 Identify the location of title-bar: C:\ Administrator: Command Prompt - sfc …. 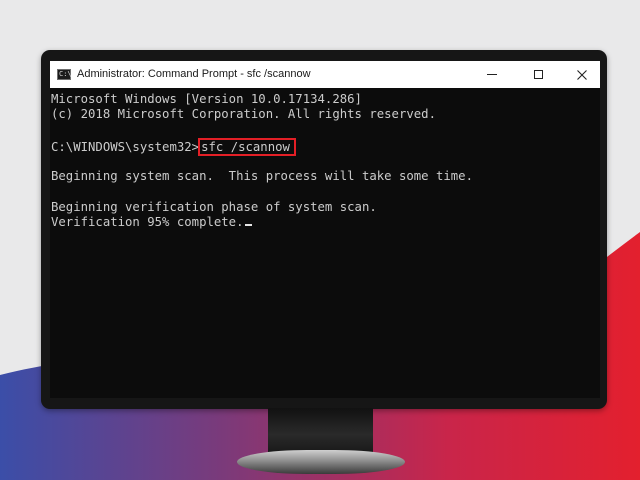
(325, 74).